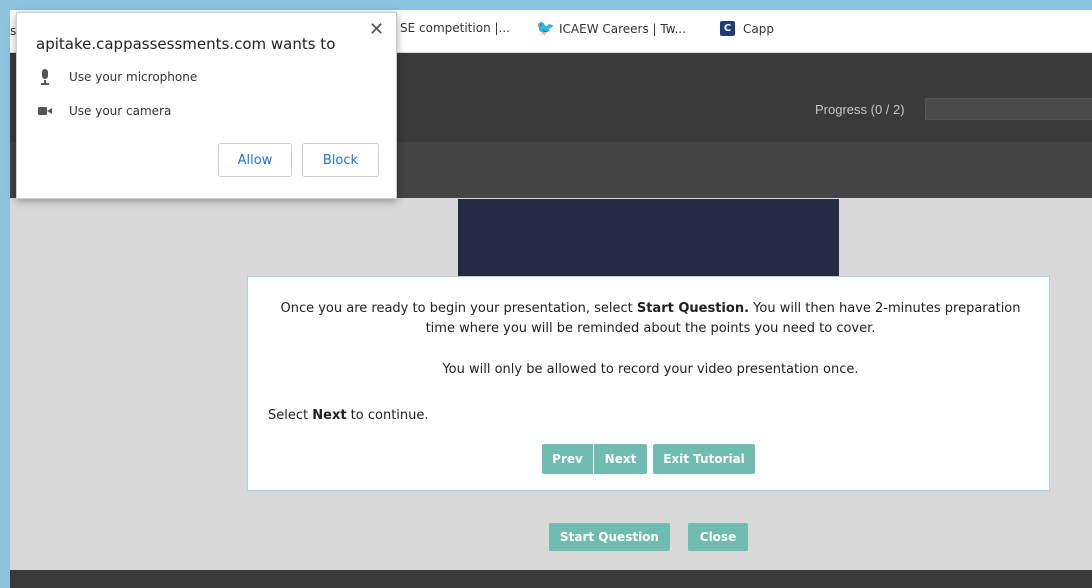 Image resolution: width=1092 pixels, height=588 pixels. What do you see at coordinates (648, 459) in the screenshot?
I see `tutorial-buttons: Prev Next Exit Tutorial` at bounding box center [648, 459].